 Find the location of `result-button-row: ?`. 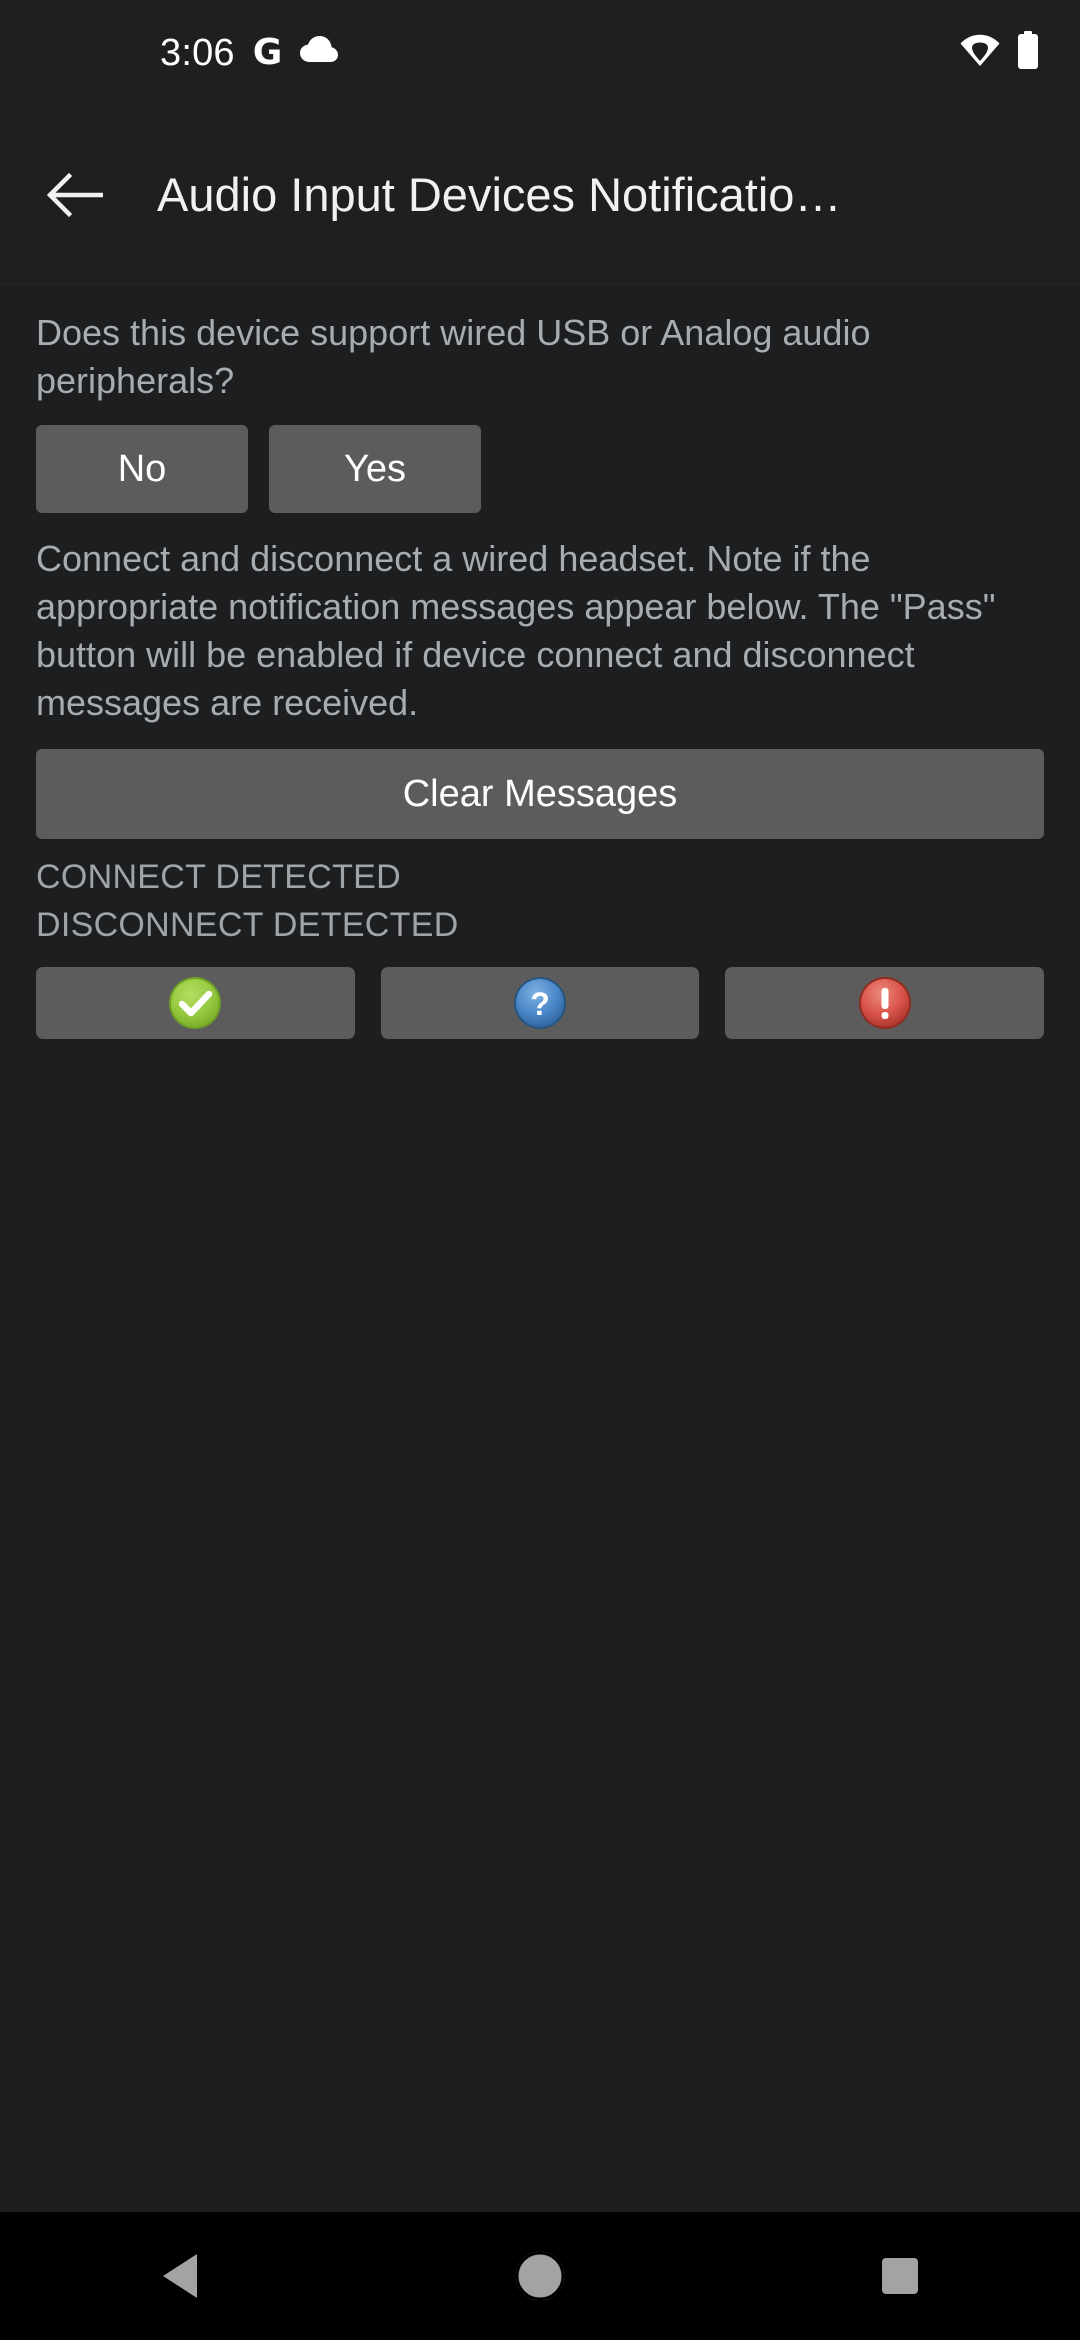

result-button-row: ? is located at coordinates (540, 1003).